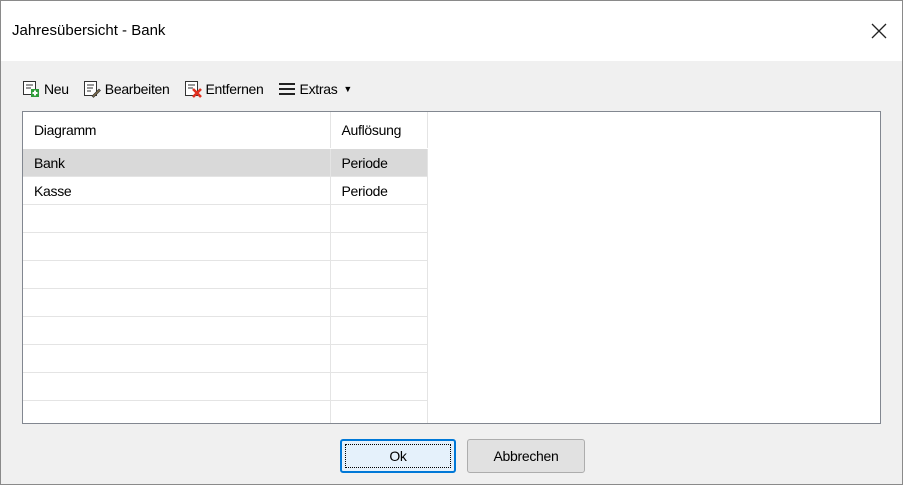 The height and width of the screenshot is (485, 903). What do you see at coordinates (348, 89) in the screenshot?
I see `dropdown-arrow-icon: ▼` at bounding box center [348, 89].